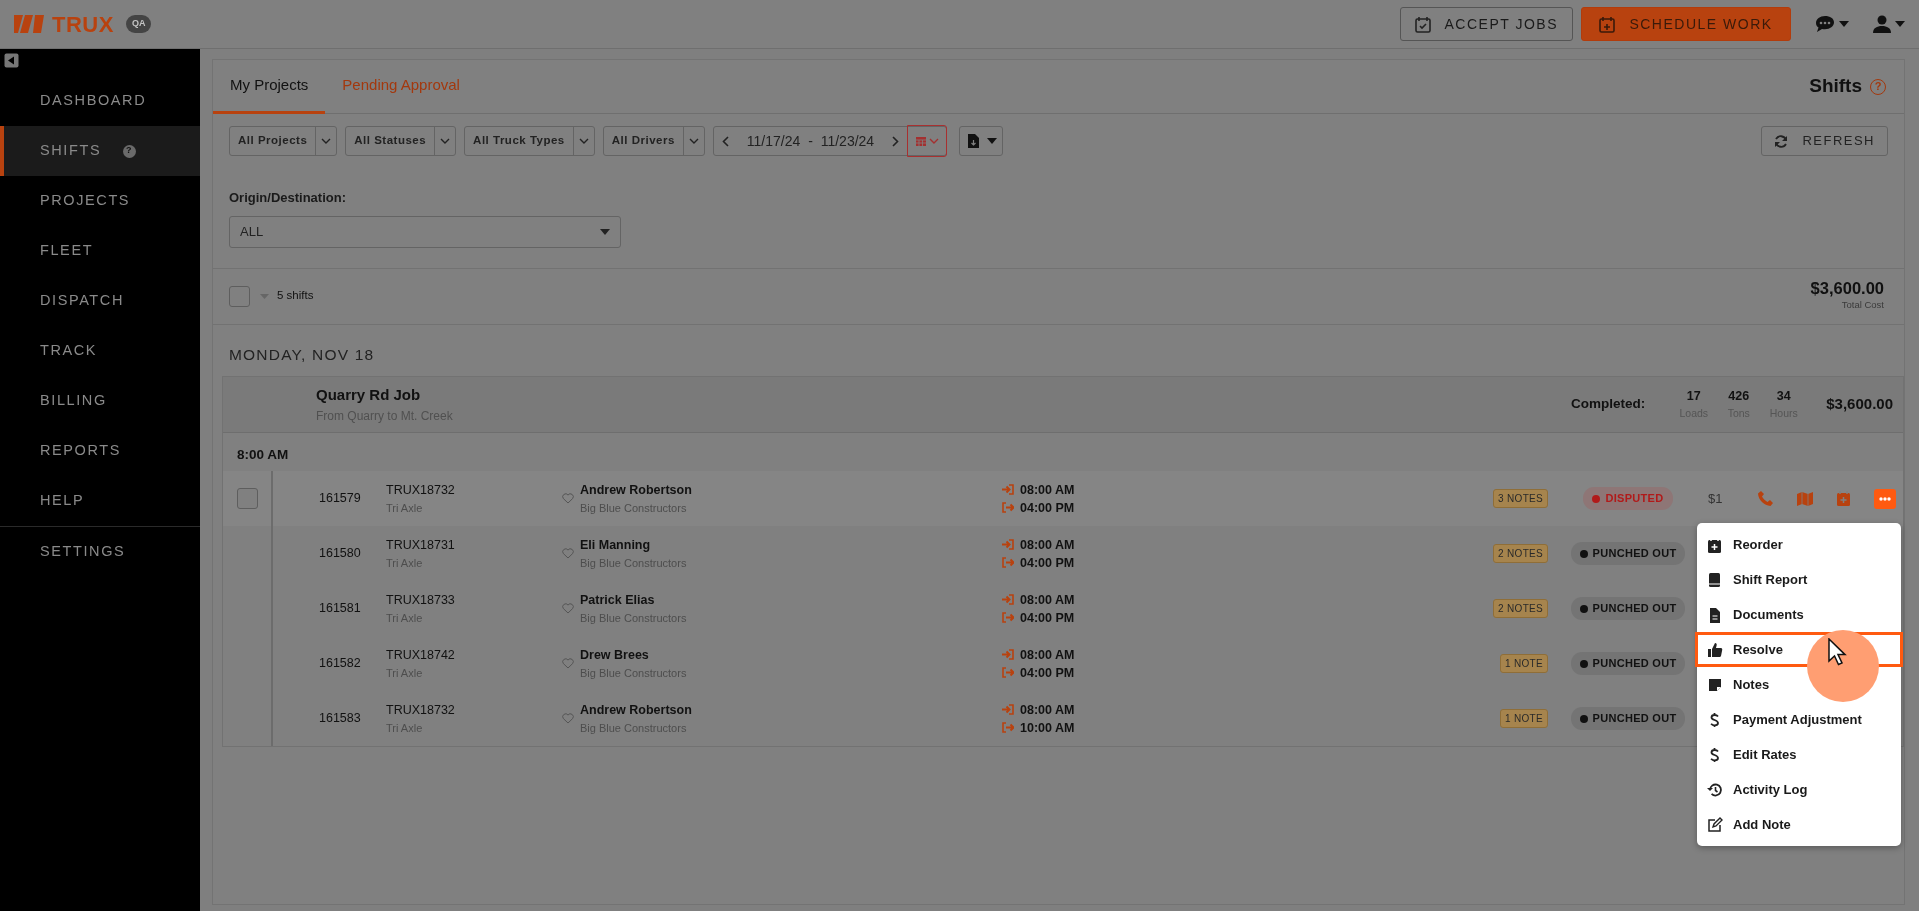  What do you see at coordinates (1799, 789) in the screenshot?
I see `menu-item: Activity Log` at bounding box center [1799, 789].